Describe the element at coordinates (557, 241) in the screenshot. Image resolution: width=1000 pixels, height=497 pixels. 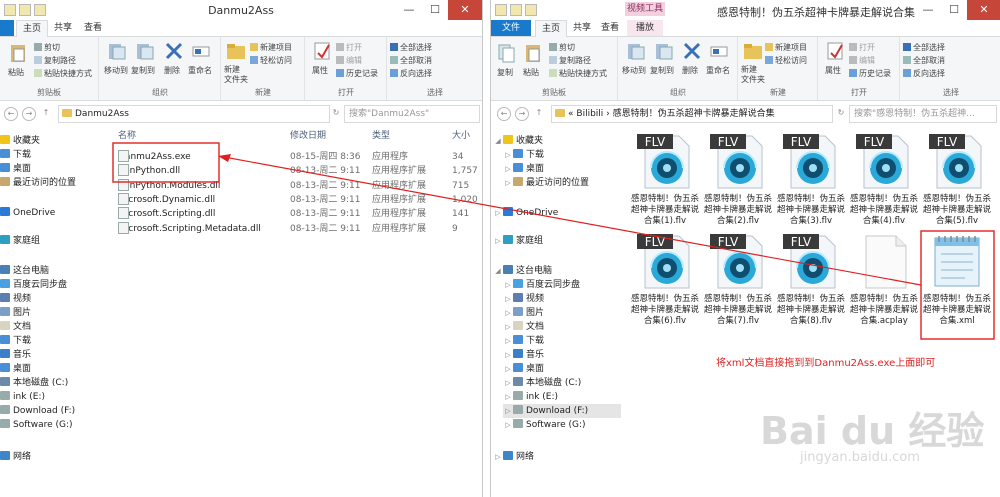
I see `nav-item: ▷ 家庭组` at that location.